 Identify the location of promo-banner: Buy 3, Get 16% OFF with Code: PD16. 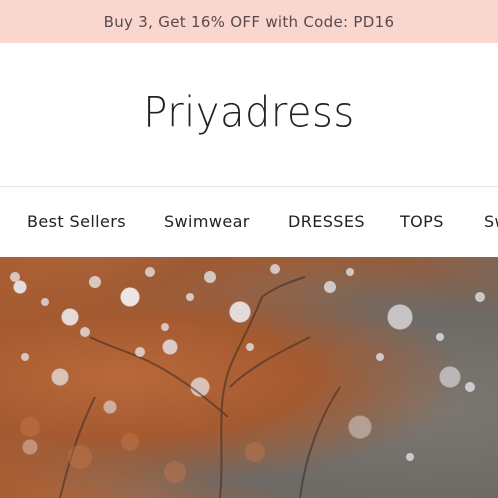
(249, 21).